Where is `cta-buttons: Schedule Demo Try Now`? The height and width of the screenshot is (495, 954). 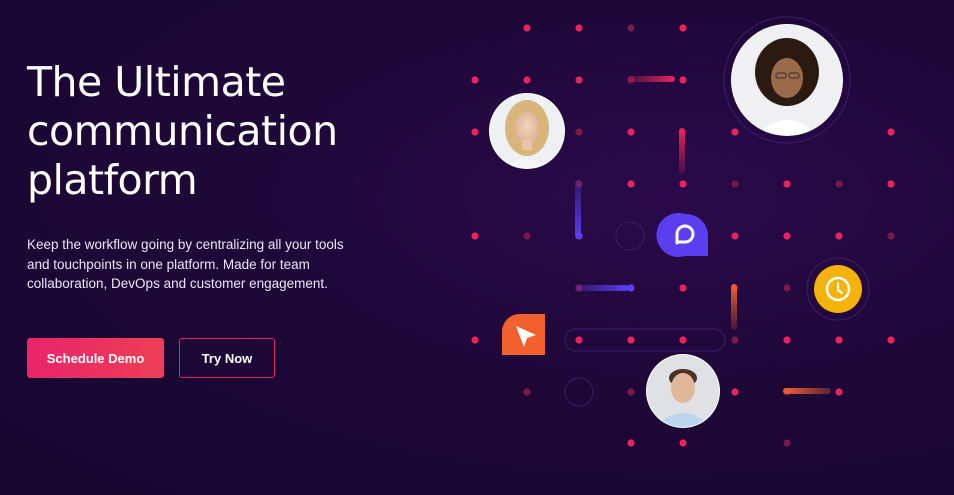 cta-buttons: Schedule Demo Try Now is located at coordinates (151, 358).